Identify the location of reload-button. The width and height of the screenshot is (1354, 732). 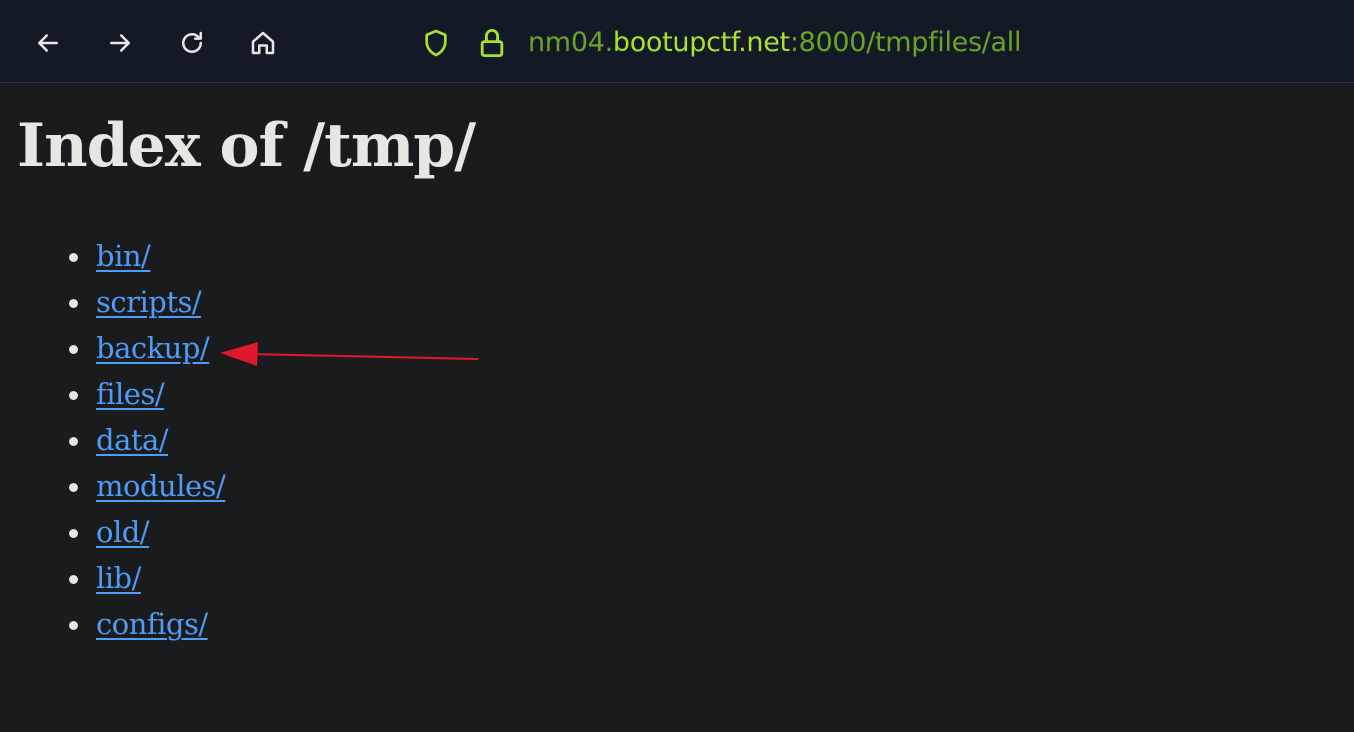
(192, 43).